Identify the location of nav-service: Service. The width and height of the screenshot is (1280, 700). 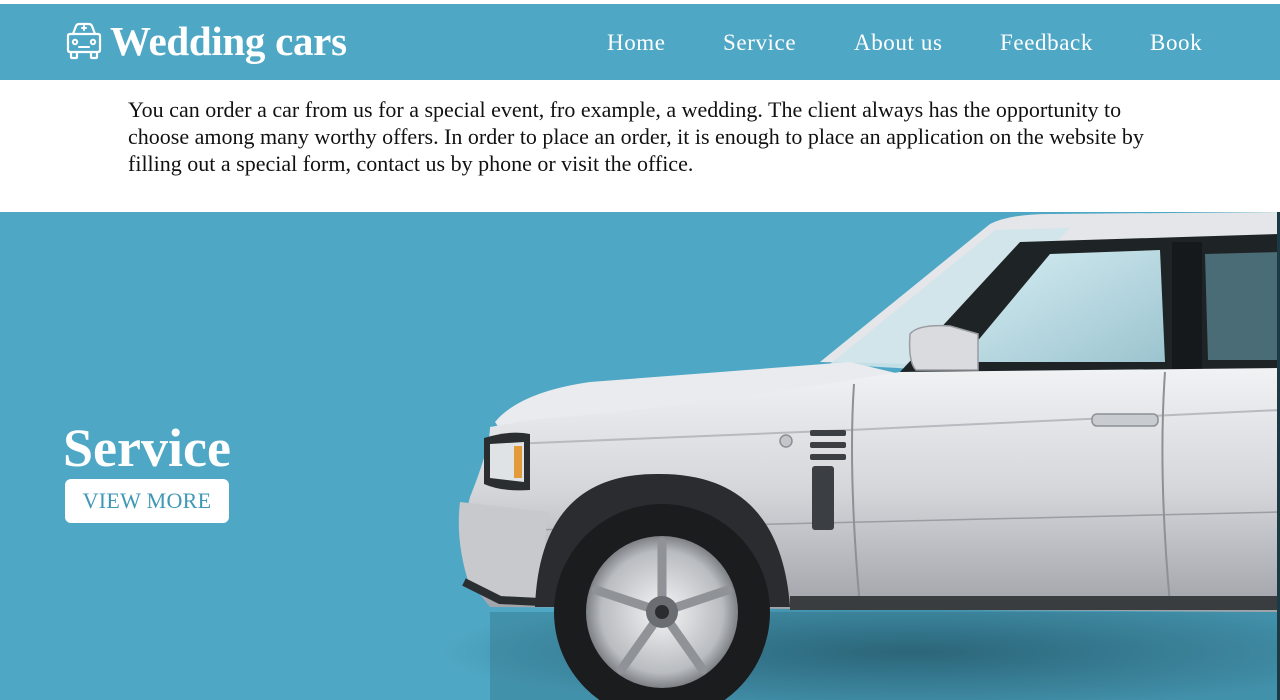
(759, 43).